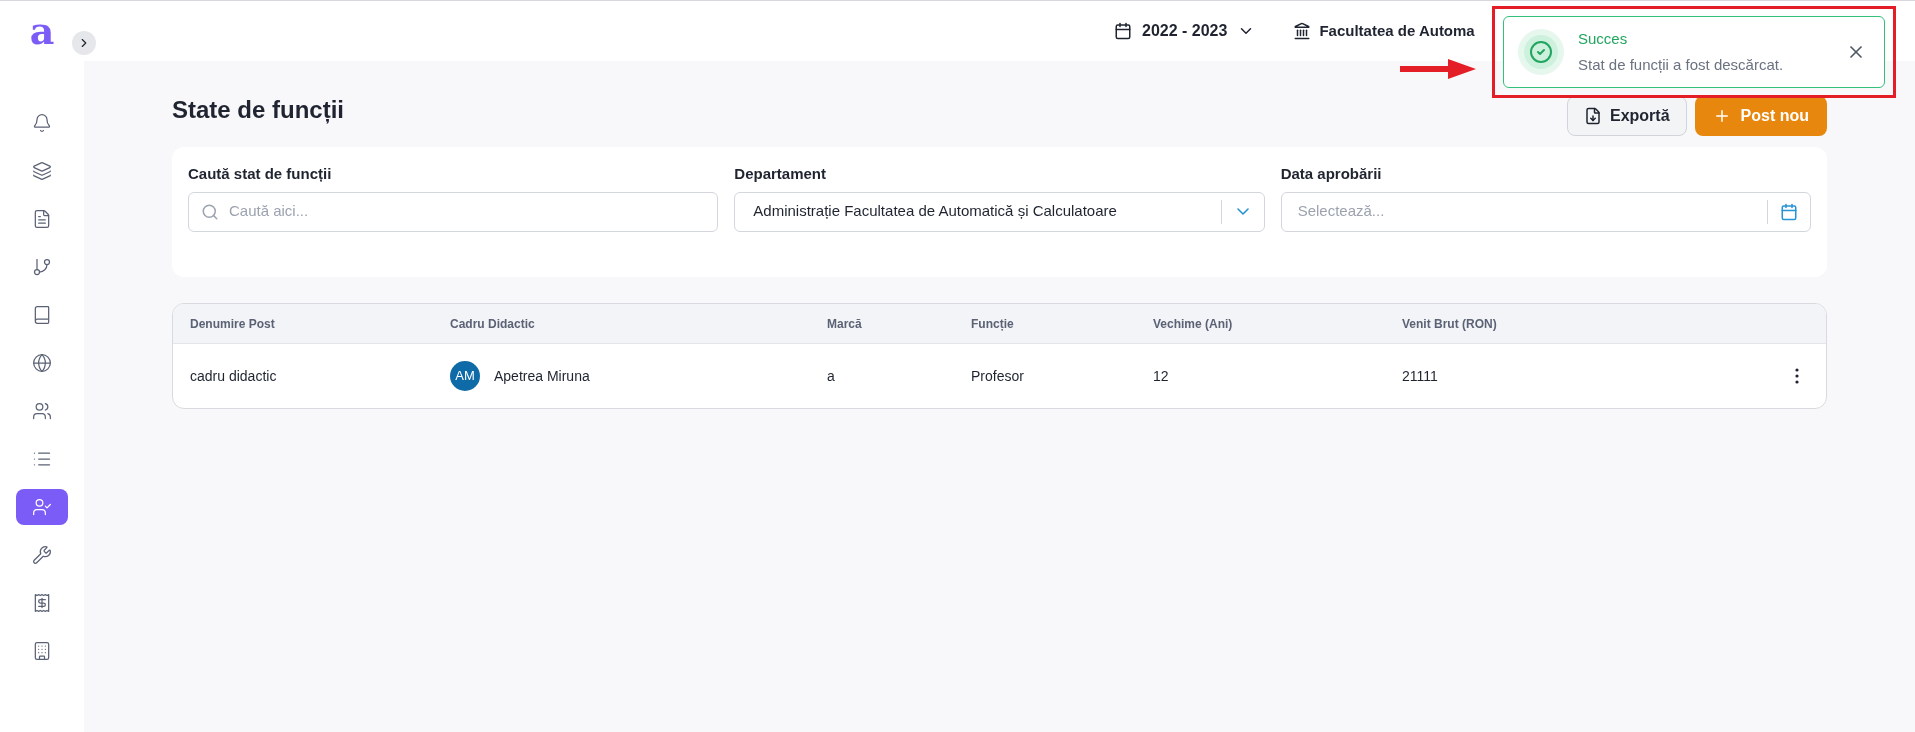 The width and height of the screenshot is (1915, 732). What do you see at coordinates (465, 376) in the screenshot?
I see `avatar: AM` at bounding box center [465, 376].